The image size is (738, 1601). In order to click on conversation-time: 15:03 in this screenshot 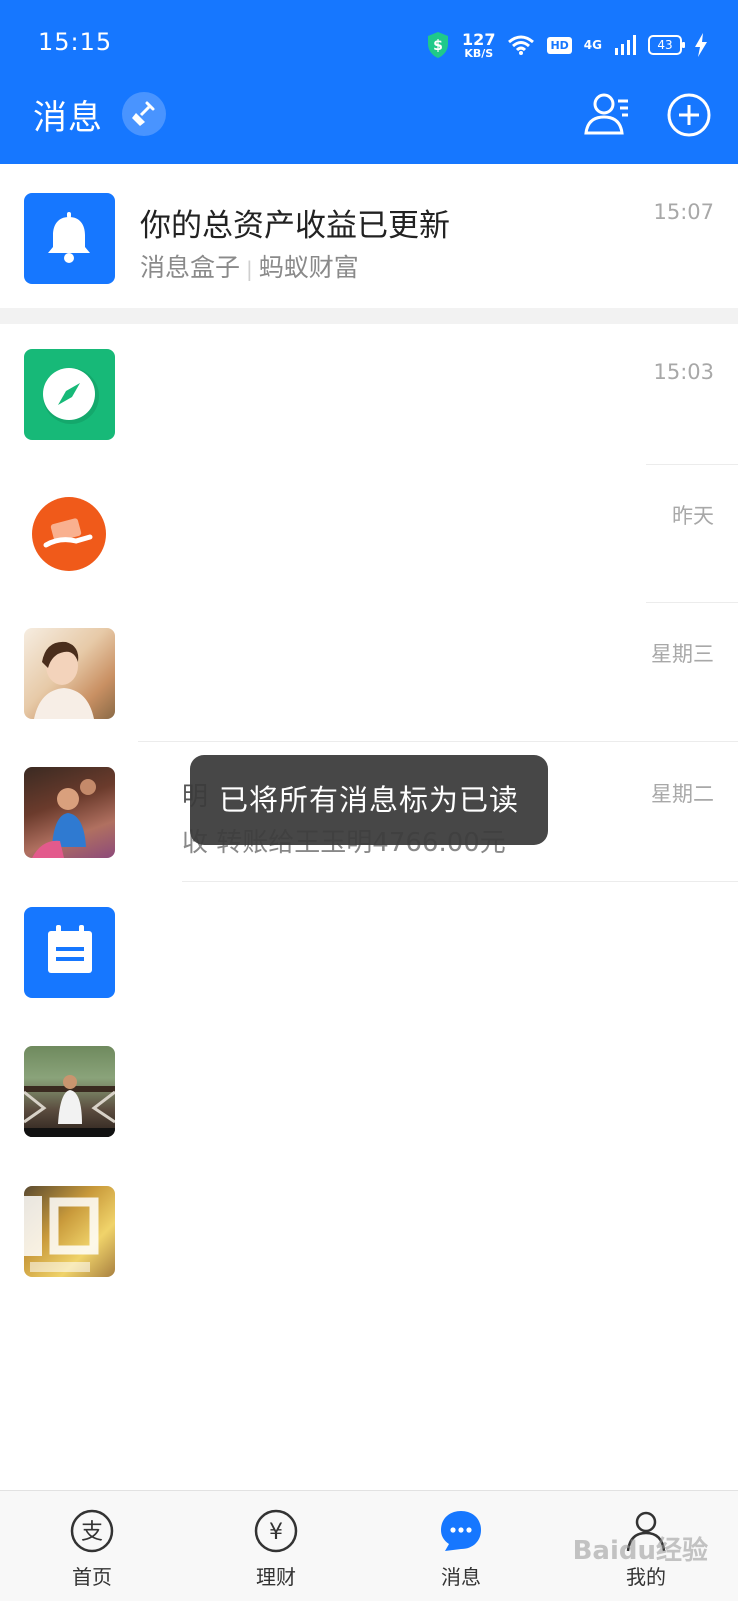, I will do `click(683, 372)`.